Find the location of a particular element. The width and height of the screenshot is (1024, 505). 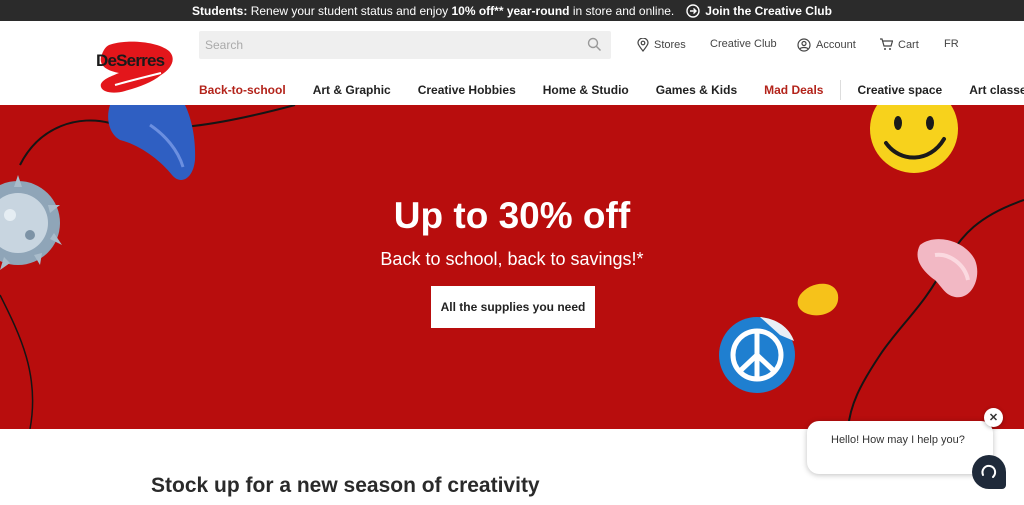

deserres-logo: DeSerres is located at coordinates (136, 69).